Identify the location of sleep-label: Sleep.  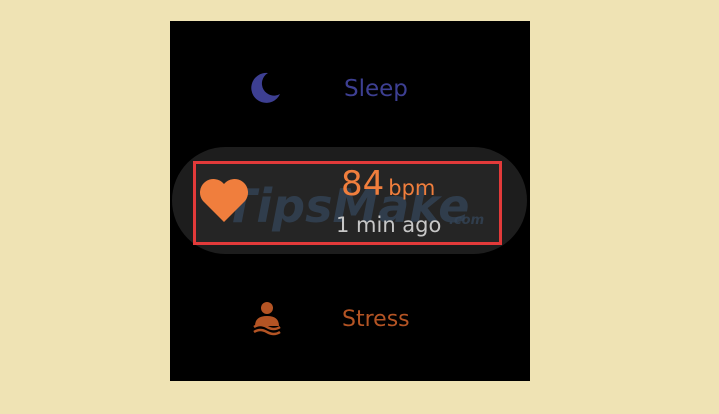
(376, 89).